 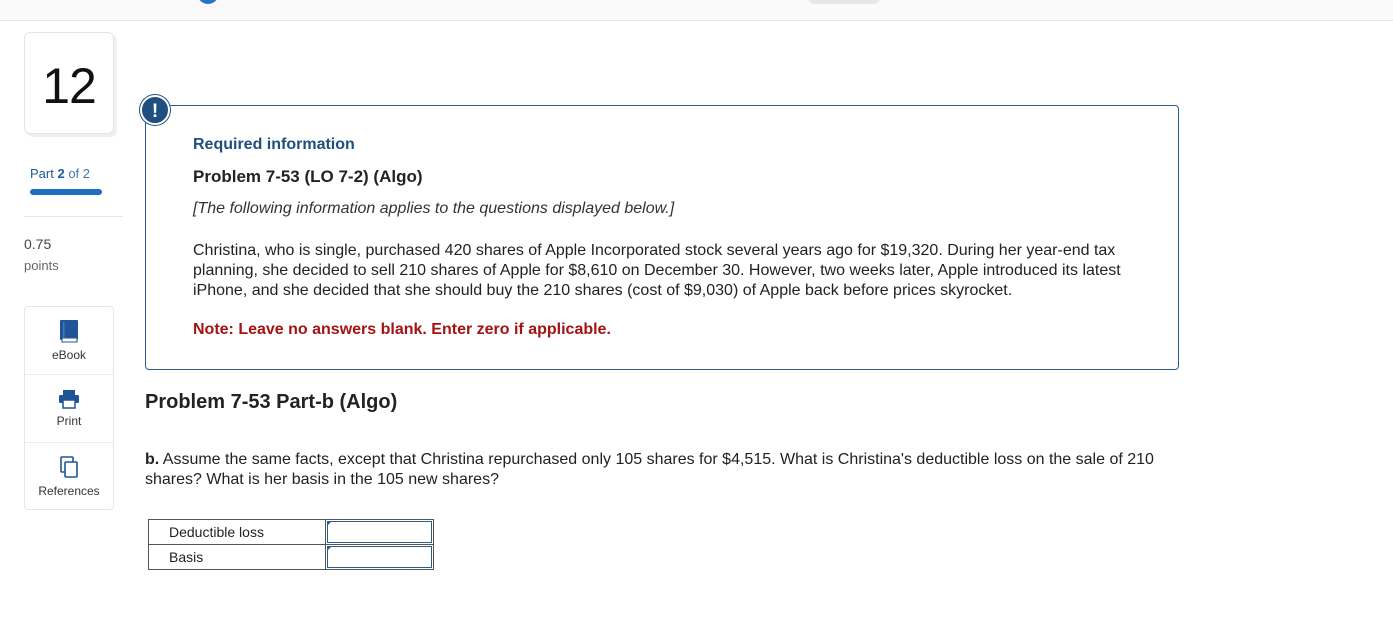 I want to click on top-bar-pill, so click(x=844, y=2).